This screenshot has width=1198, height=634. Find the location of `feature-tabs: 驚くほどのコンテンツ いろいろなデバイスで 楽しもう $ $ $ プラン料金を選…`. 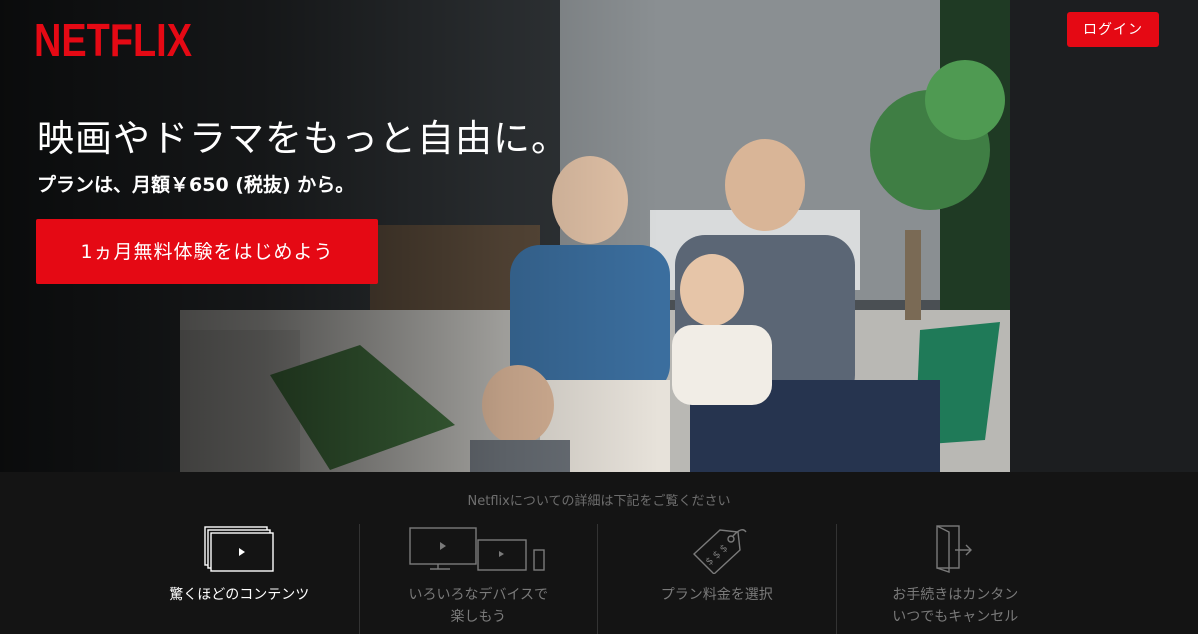

feature-tabs: 驚くほどのコンテンツ いろいろなデバイスで 楽しもう $ $ $ プラン料金を選… is located at coordinates (597, 579).